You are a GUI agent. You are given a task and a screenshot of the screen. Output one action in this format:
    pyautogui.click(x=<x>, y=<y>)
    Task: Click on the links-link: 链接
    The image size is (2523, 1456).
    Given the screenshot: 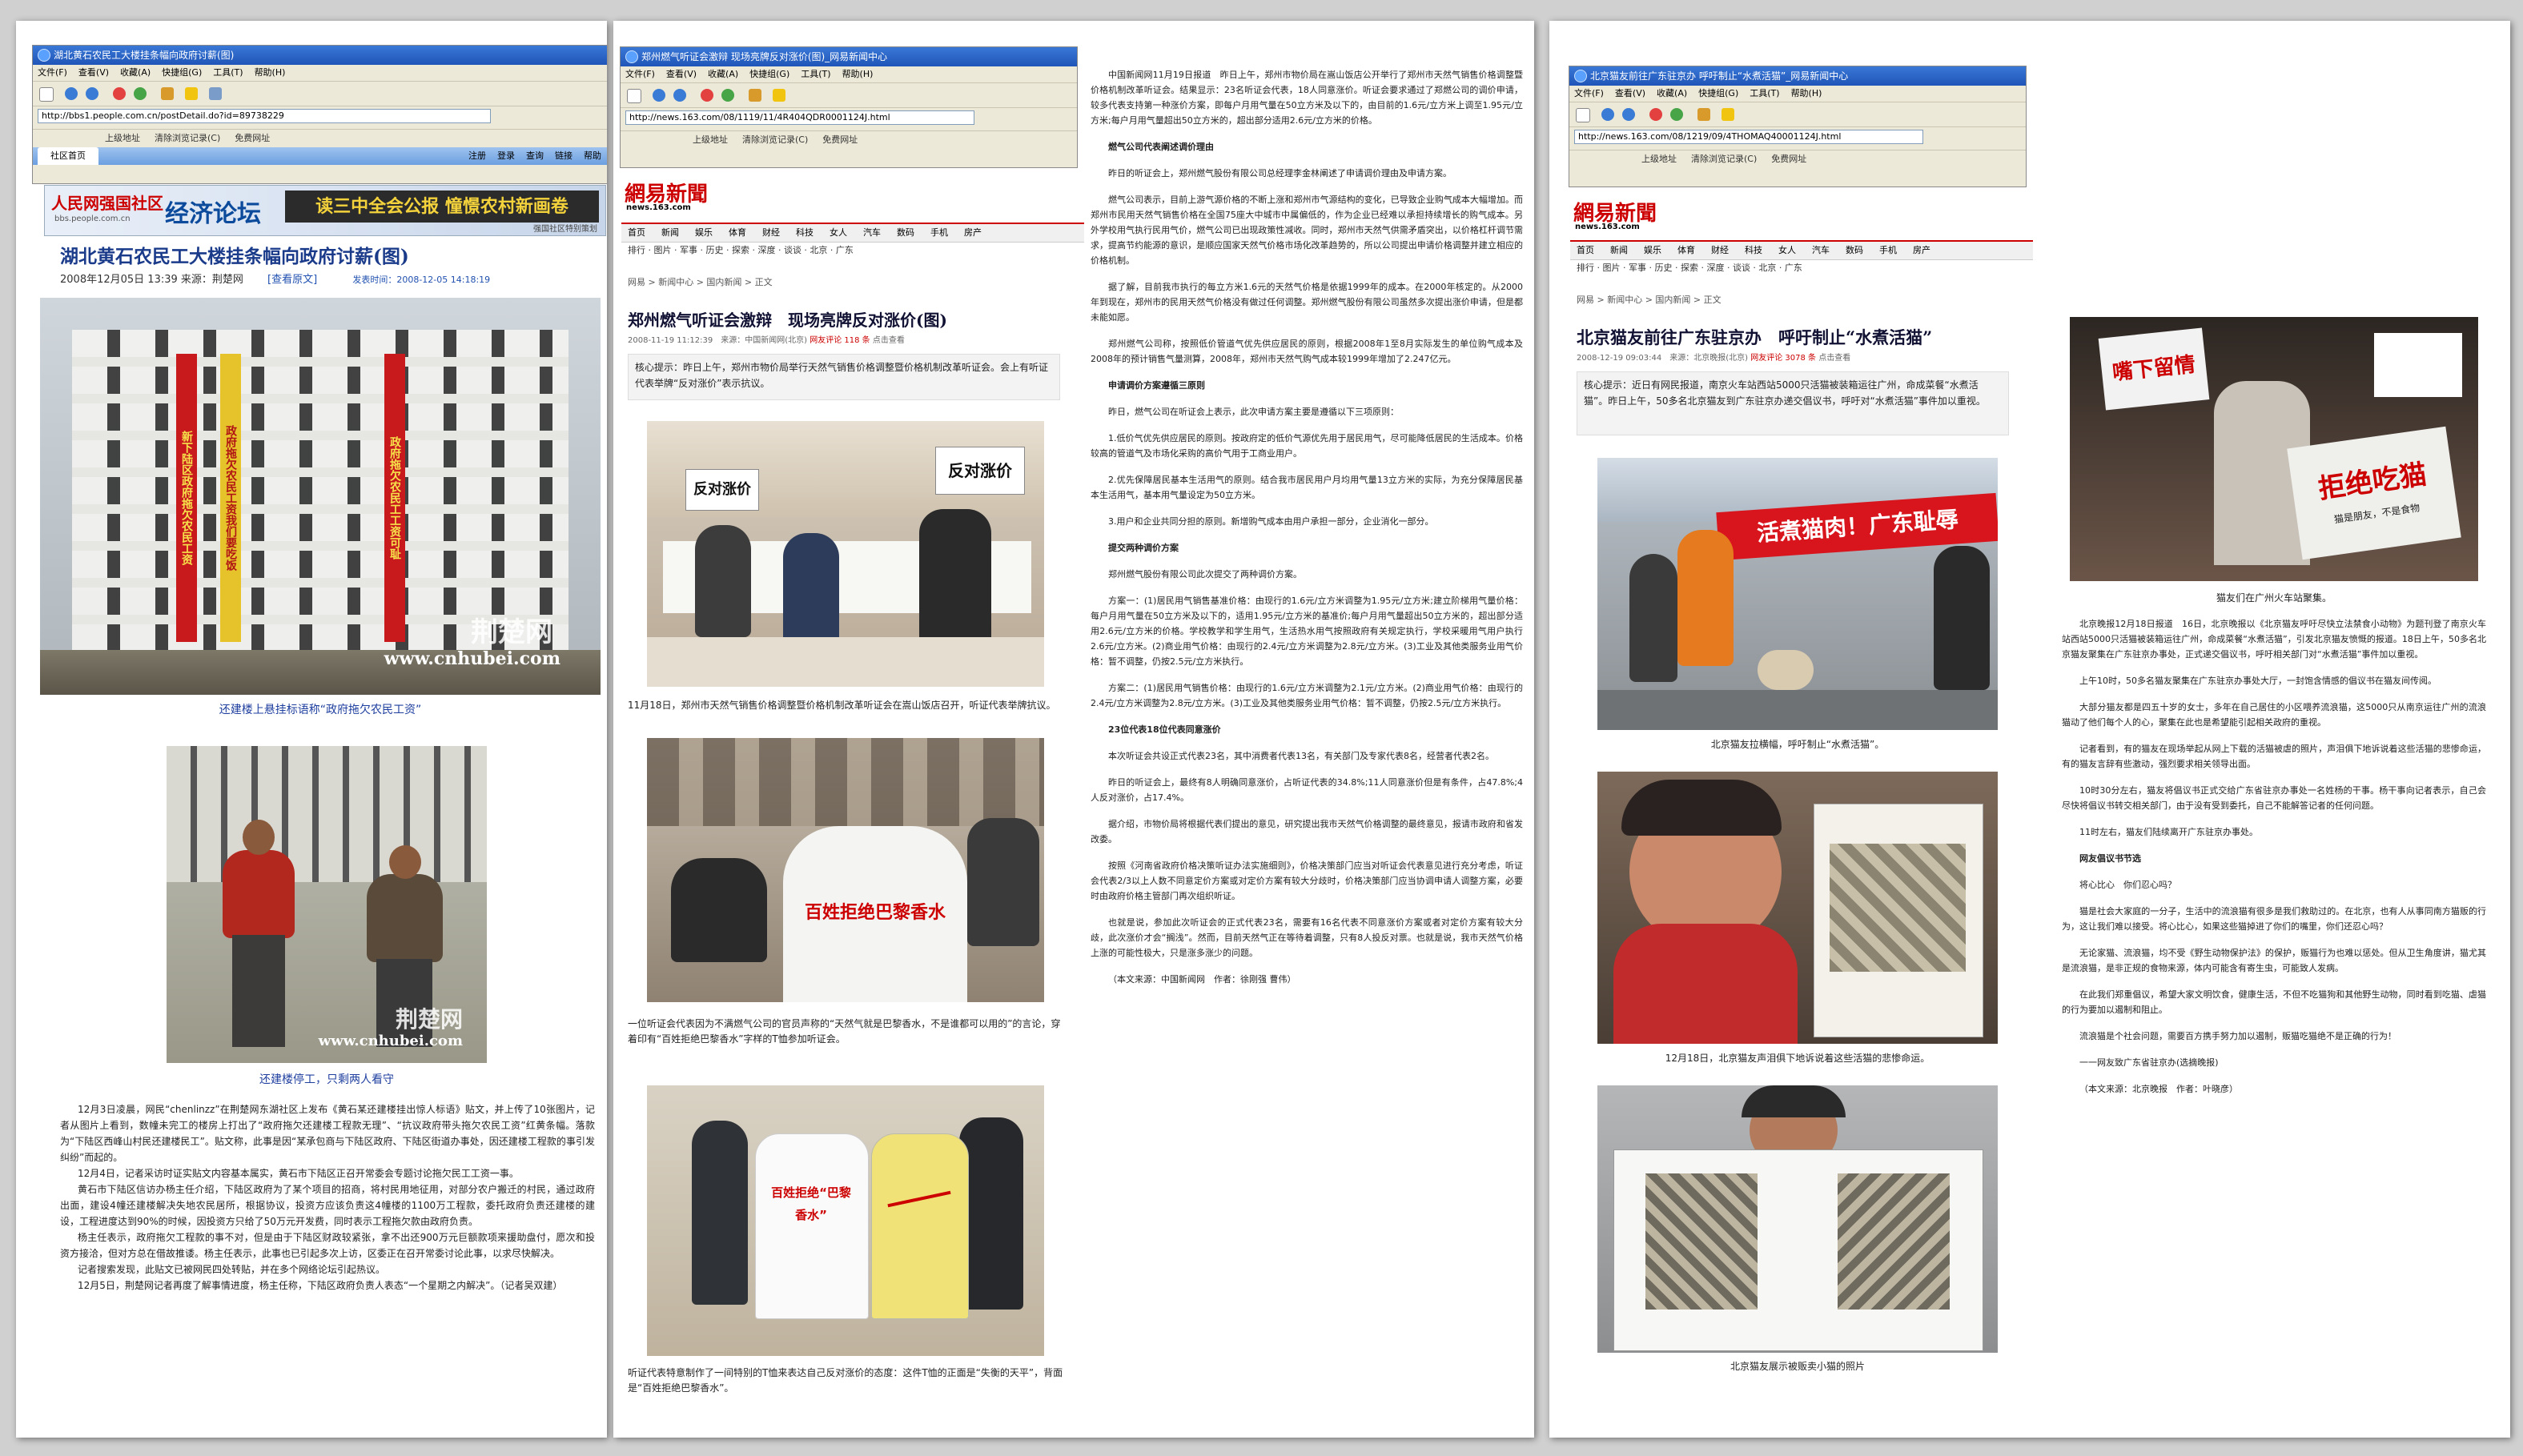 What is the action you would take?
    pyautogui.click(x=563, y=155)
    